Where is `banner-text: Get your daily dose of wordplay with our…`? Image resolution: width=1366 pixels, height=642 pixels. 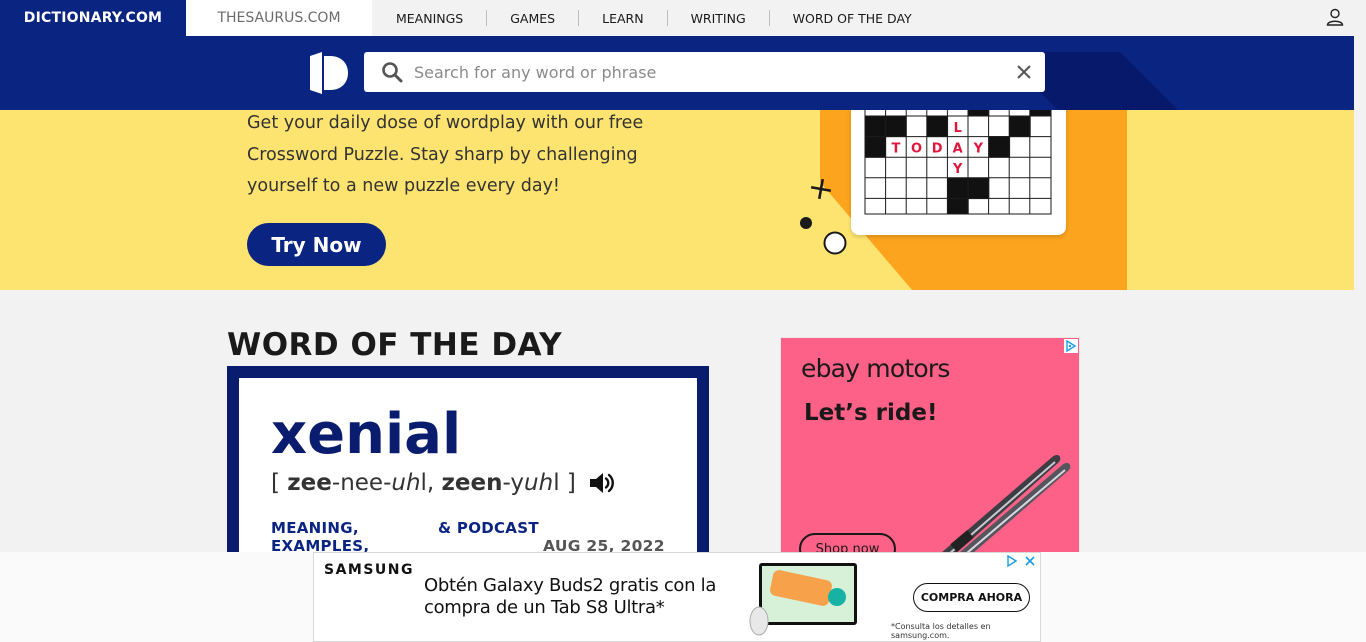
banner-text: Get your daily dose of wordplay with our… is located at coordinates (445, 154).